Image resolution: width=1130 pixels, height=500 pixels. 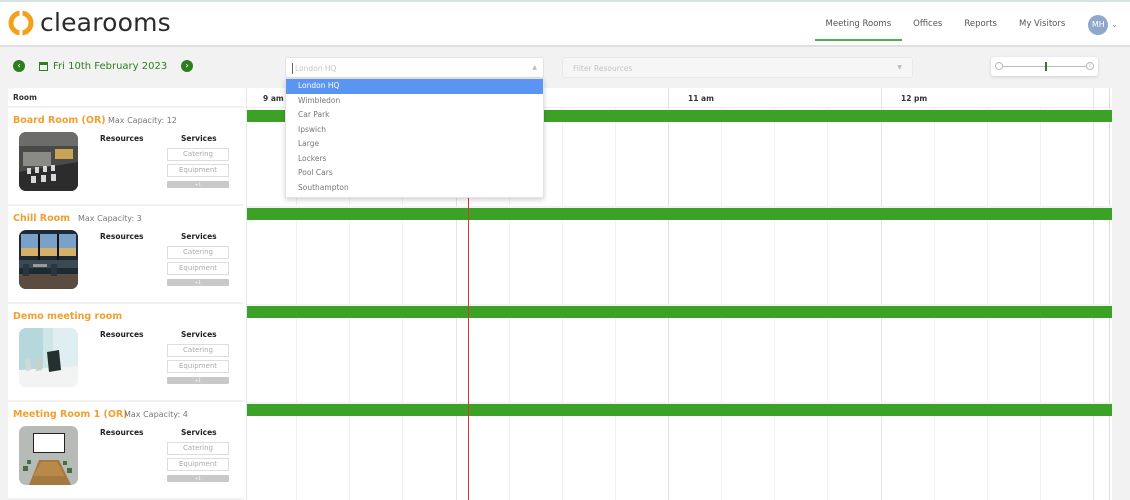 What do you see at coordinates (1042, 24) in the screenshot?
I see `nav-my-visitors: My Visitors` at bounding box center [1042, 24].